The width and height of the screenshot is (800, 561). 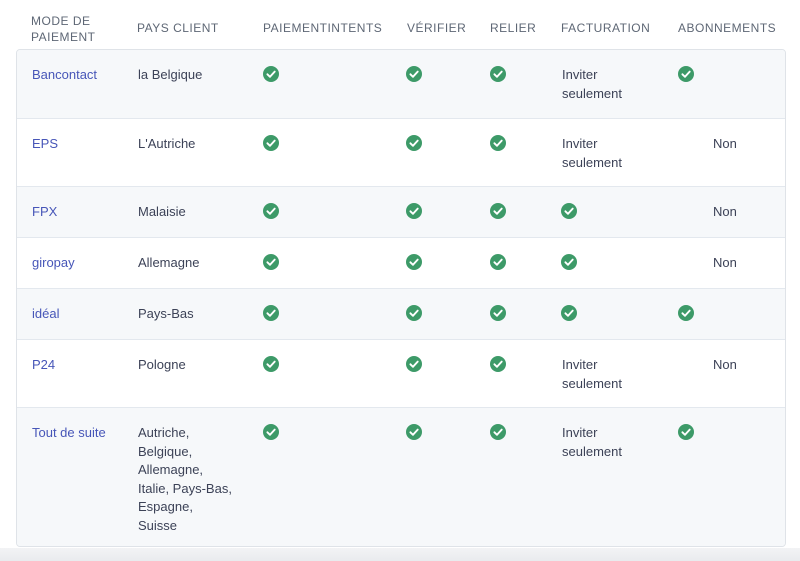 What do you see at coordinates (167, 143) in the screenshot?
I see `customer-country: L'Autriche` at bounding box center [167, 143].